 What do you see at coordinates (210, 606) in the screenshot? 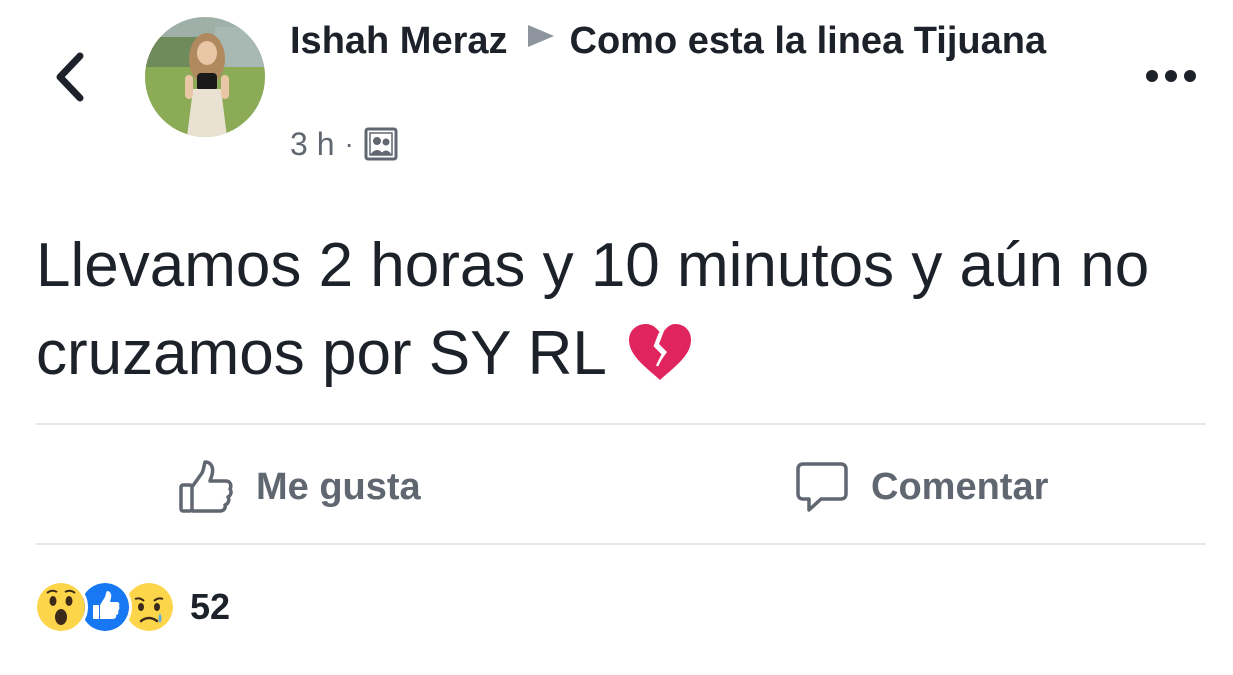
I see `reaction-count: 52` at bounding box center [210, 606].